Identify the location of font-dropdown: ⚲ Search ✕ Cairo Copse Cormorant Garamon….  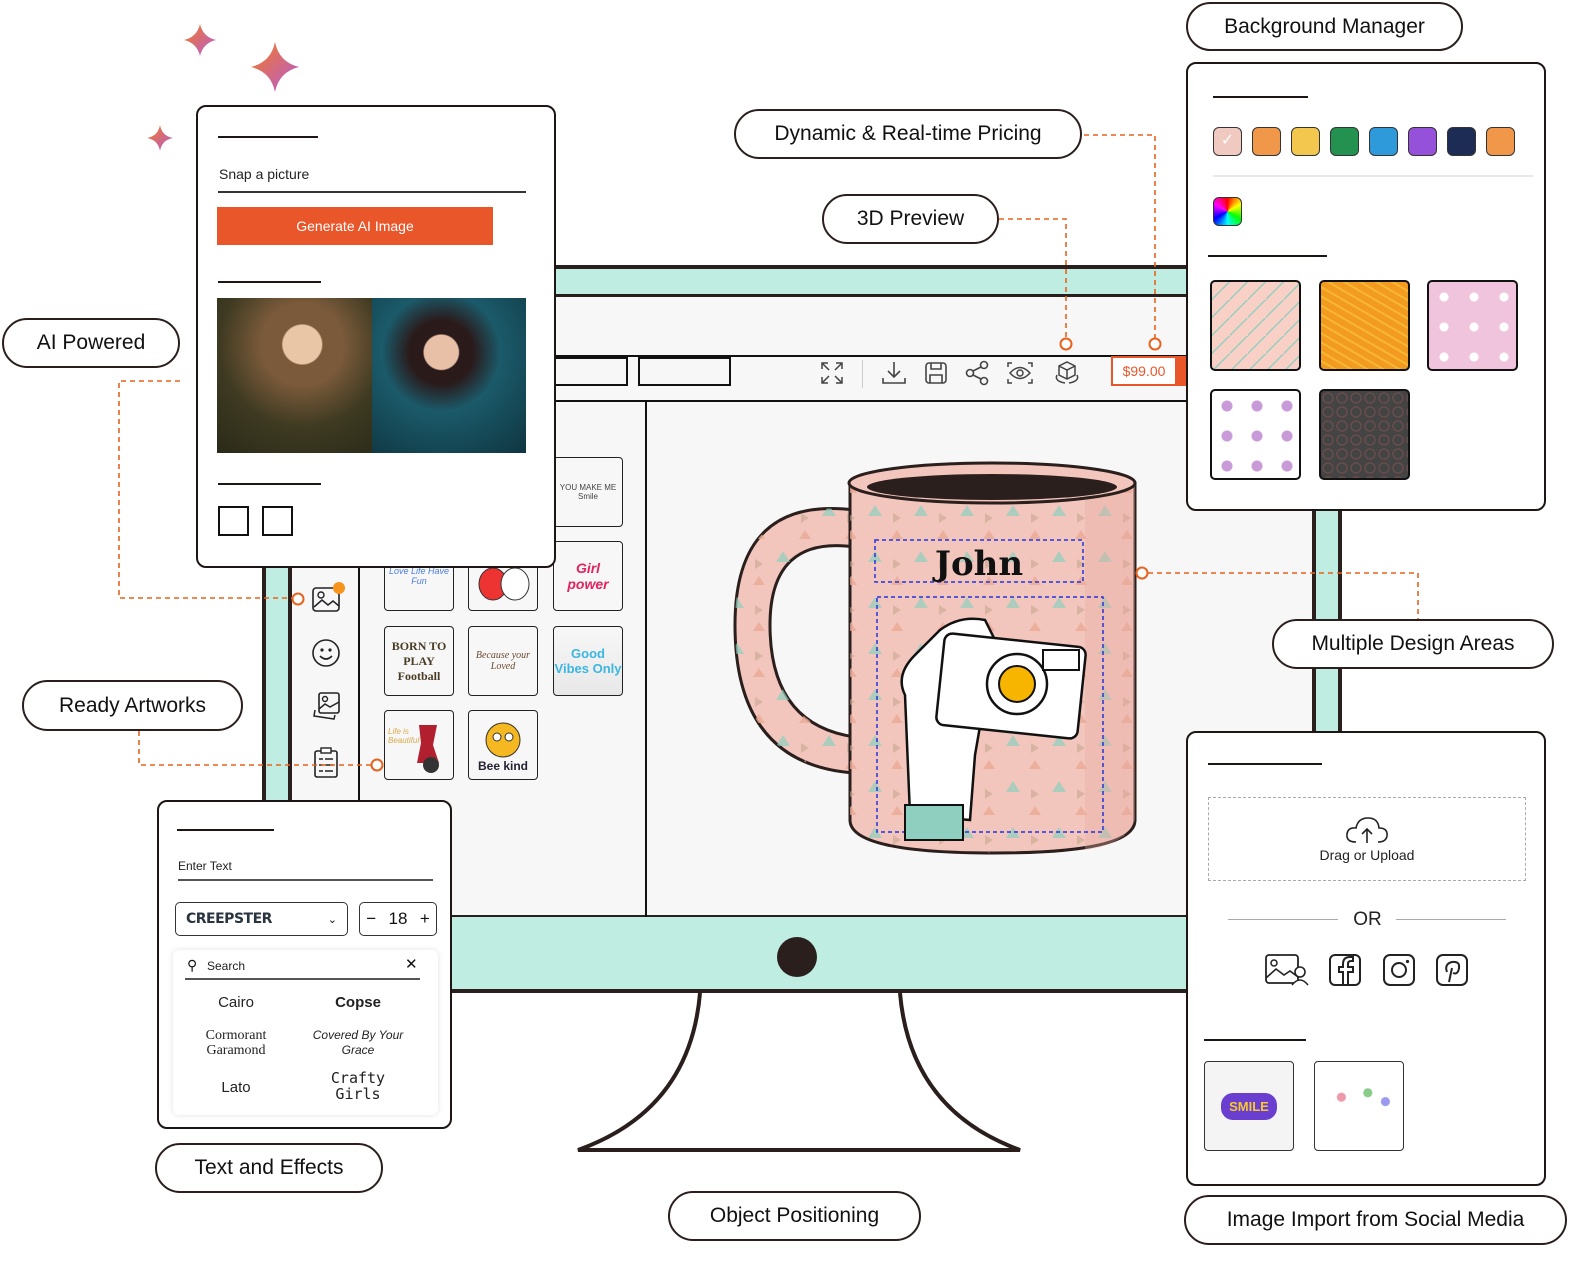
(305, 1032).